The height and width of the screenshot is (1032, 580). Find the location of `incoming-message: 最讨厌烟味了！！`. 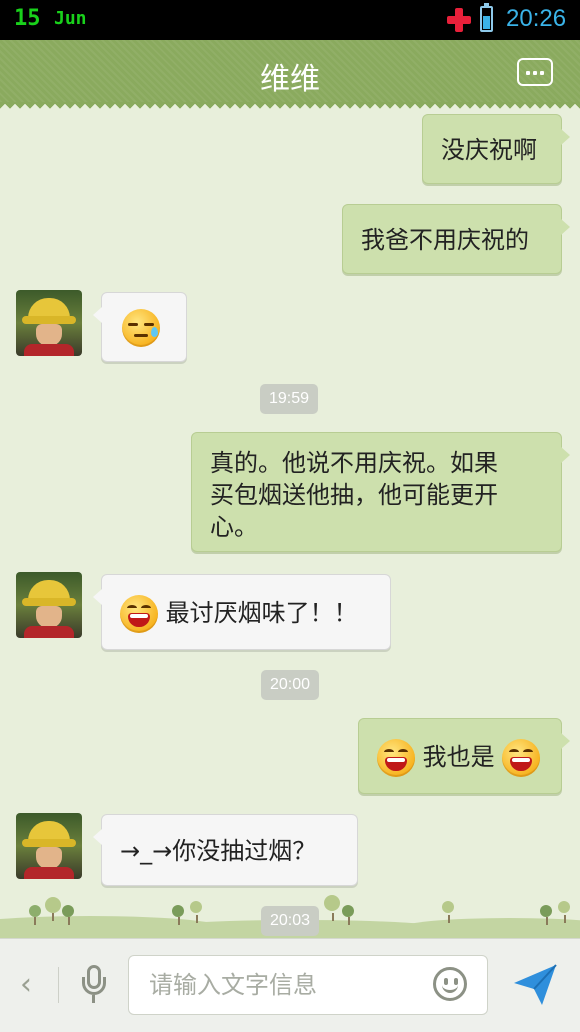

incoming-message: 最讨厌烟味了！！ is located at coordinates (242, 612).